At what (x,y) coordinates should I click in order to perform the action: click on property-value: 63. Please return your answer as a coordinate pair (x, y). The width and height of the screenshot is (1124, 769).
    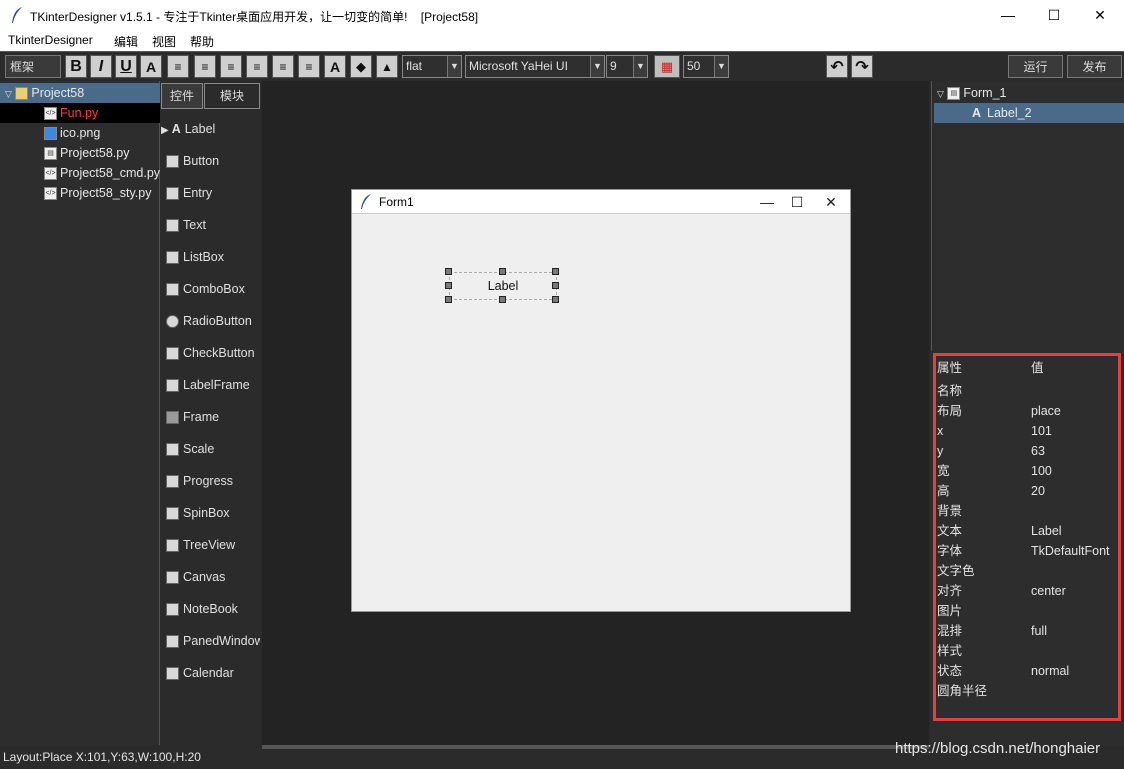
    Looking at the image, I should click on (1038, 451).